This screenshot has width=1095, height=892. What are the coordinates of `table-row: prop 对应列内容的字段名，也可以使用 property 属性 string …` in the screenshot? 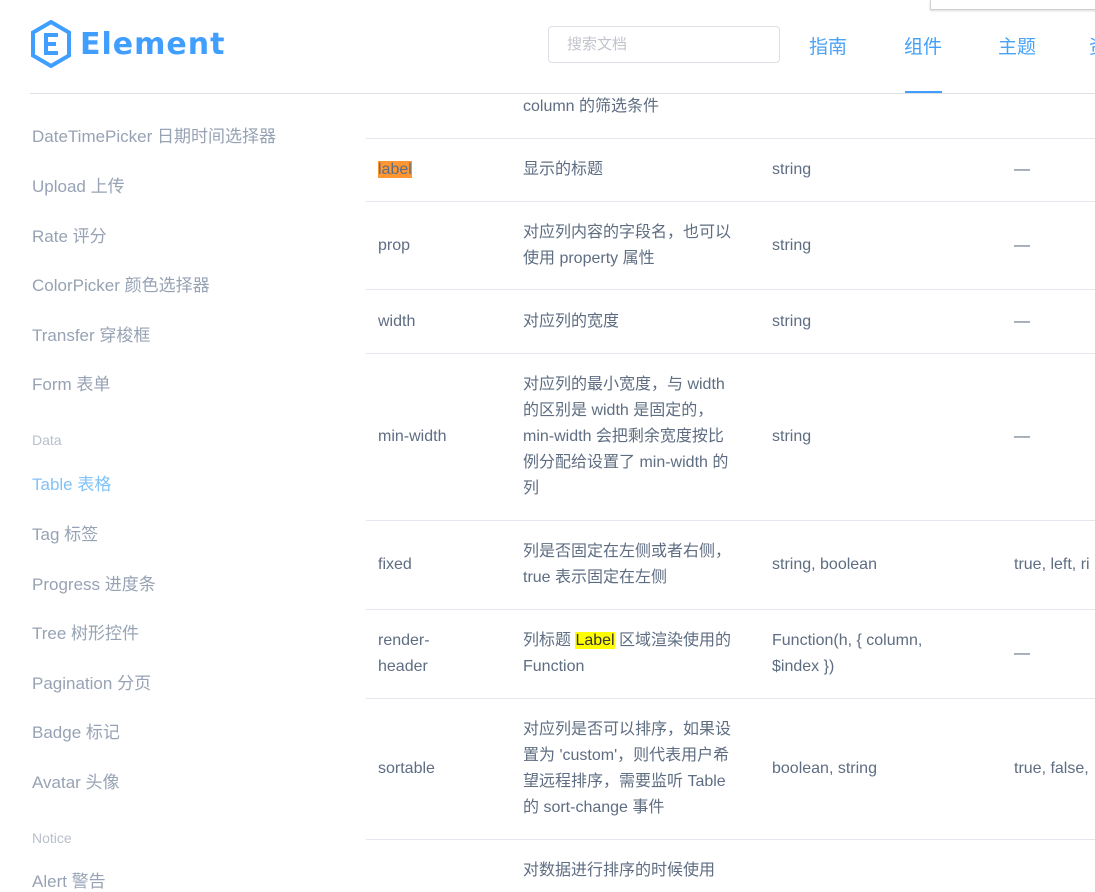 It's located at (730, 246).